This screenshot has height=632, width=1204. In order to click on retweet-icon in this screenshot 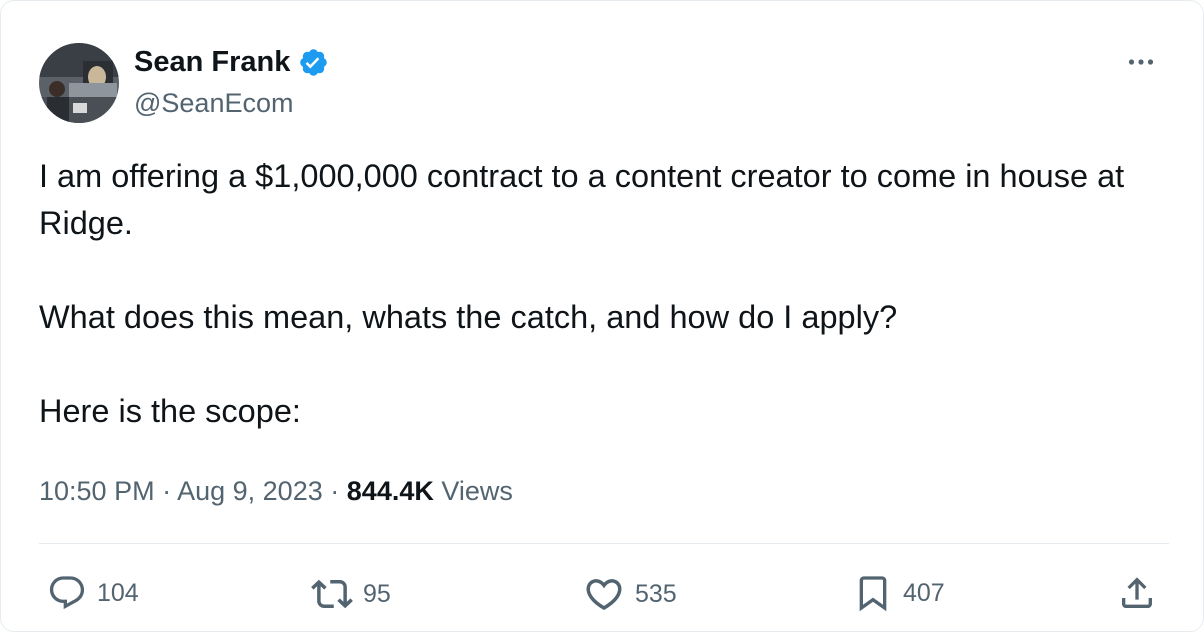, I will do `click(332, 594)`.